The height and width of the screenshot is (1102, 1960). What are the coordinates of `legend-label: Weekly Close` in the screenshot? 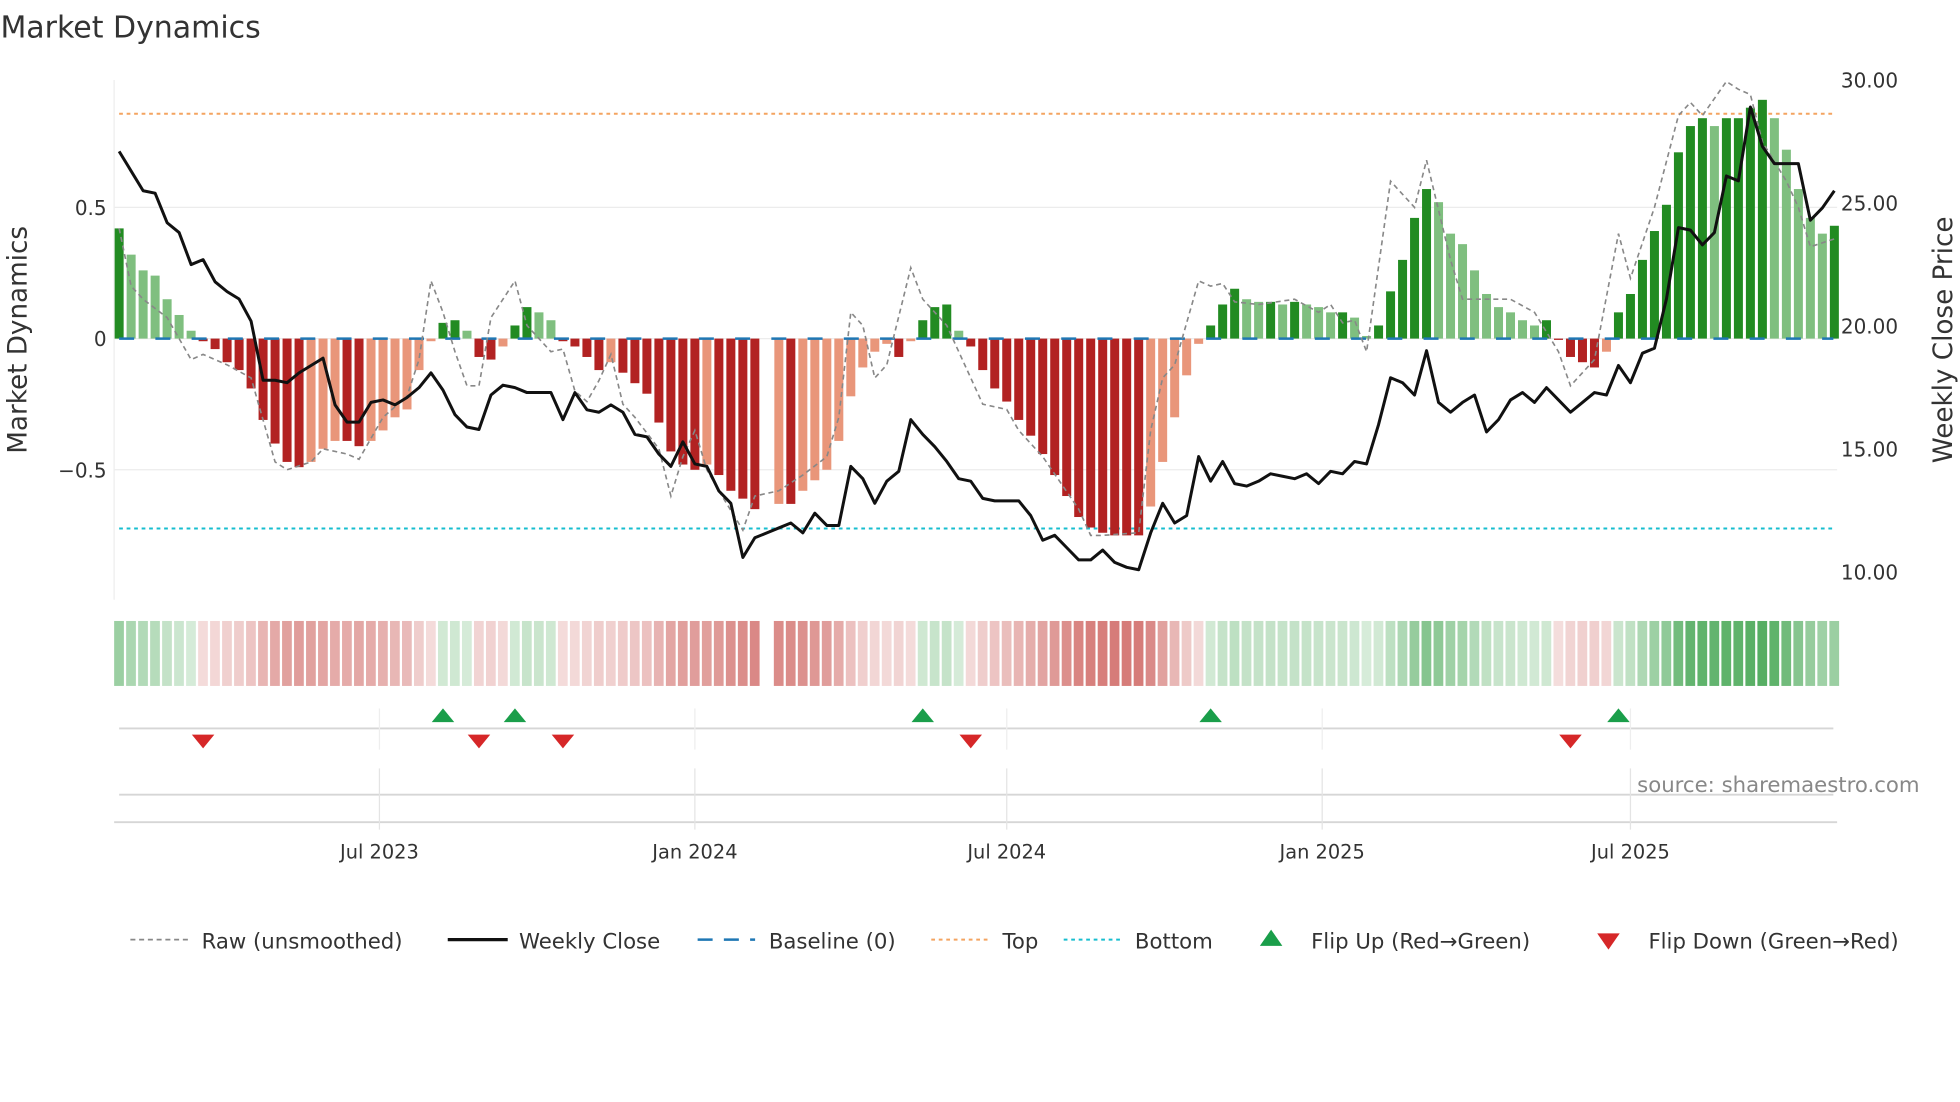 It's located at (589, 941).